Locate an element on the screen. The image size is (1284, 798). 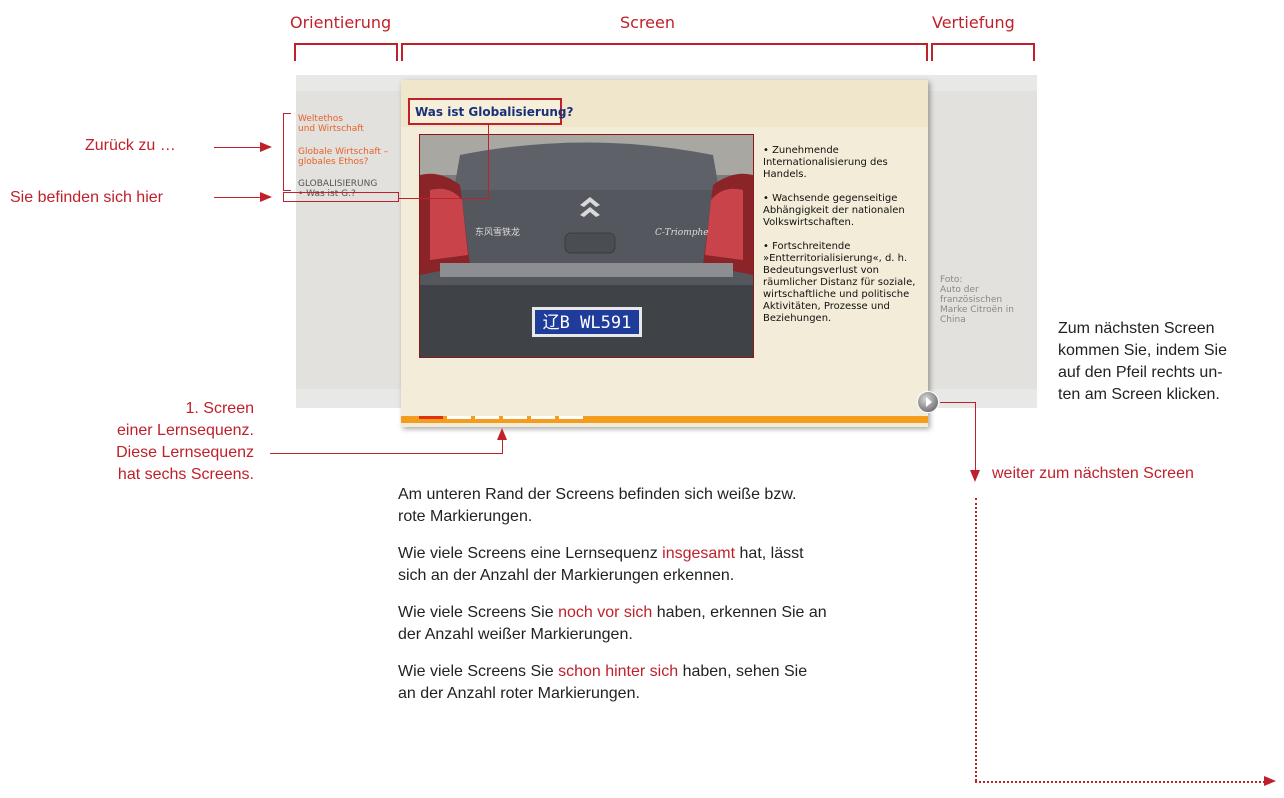
car-badge-left: 东风雪铁龙 is located at coordinates (497, 232).